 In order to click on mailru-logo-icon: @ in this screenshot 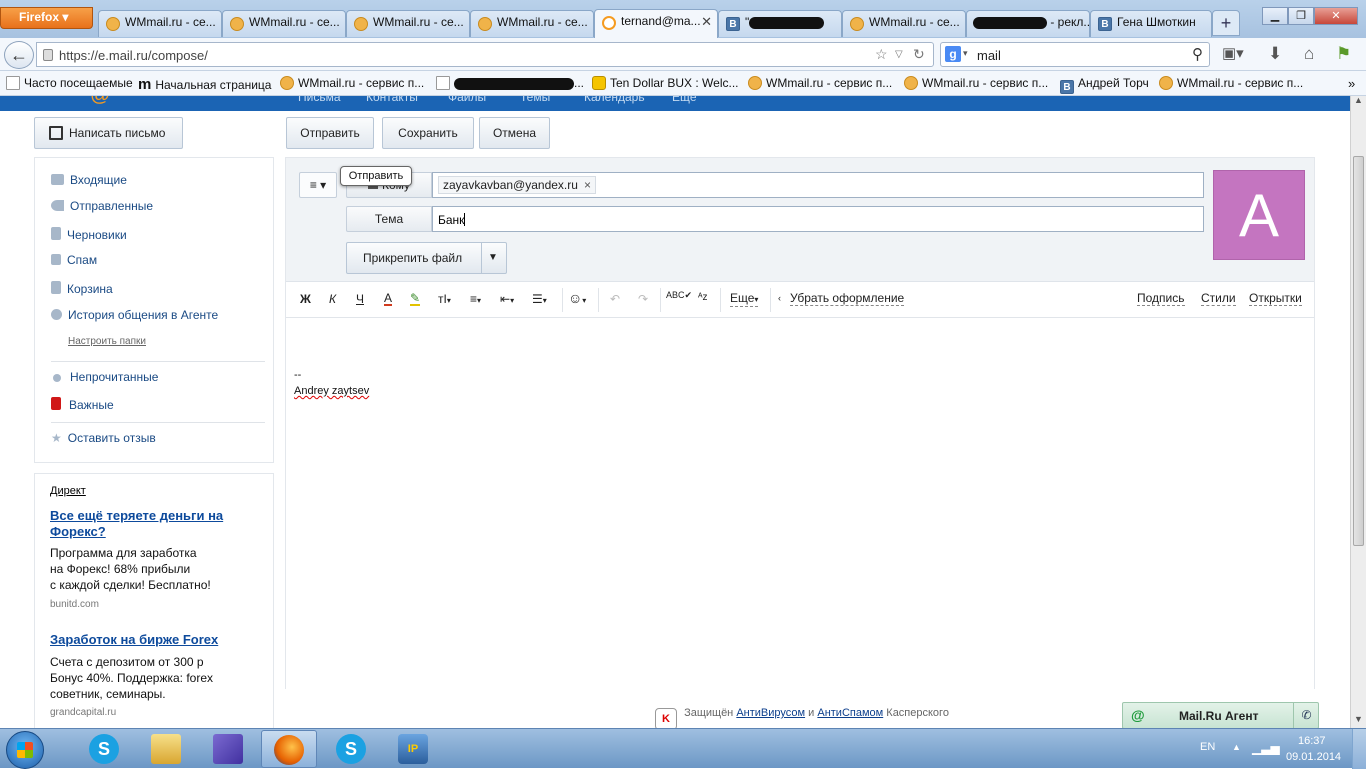, I will do `click(100, 101)`.